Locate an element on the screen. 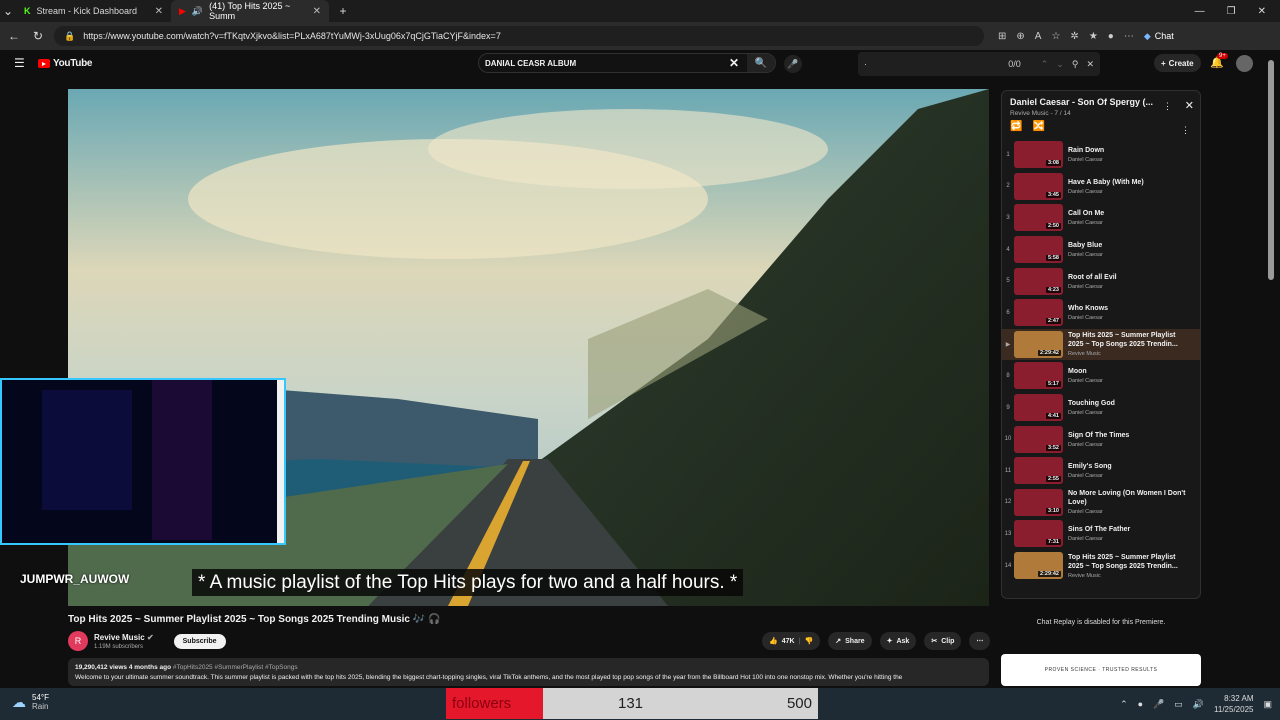  profile-icon: ● is located at coordinates (1111, 36).